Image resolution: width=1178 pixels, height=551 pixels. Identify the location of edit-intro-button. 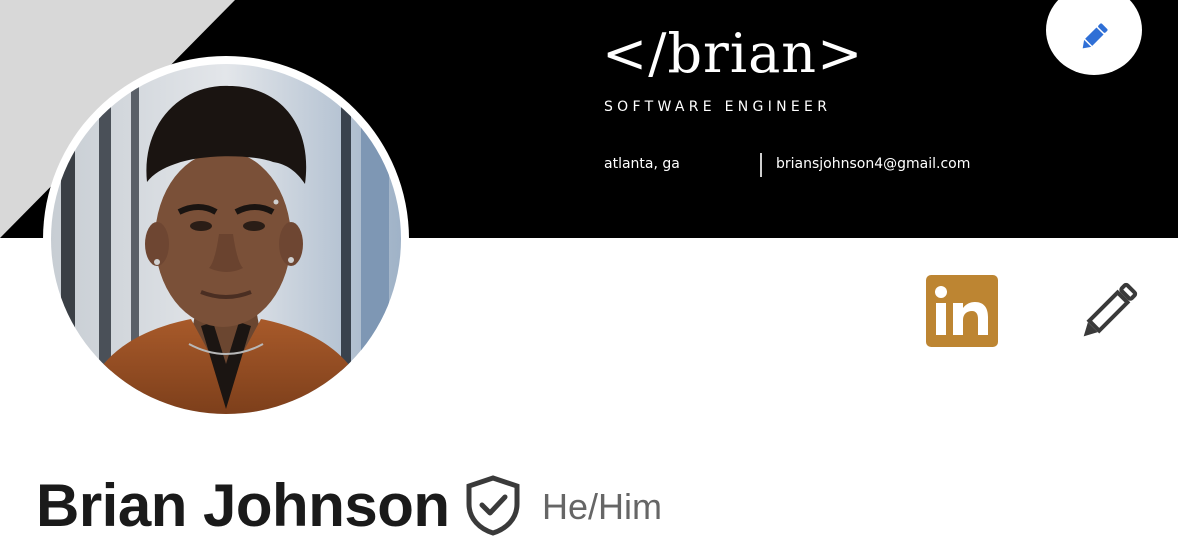
(1107, 313).